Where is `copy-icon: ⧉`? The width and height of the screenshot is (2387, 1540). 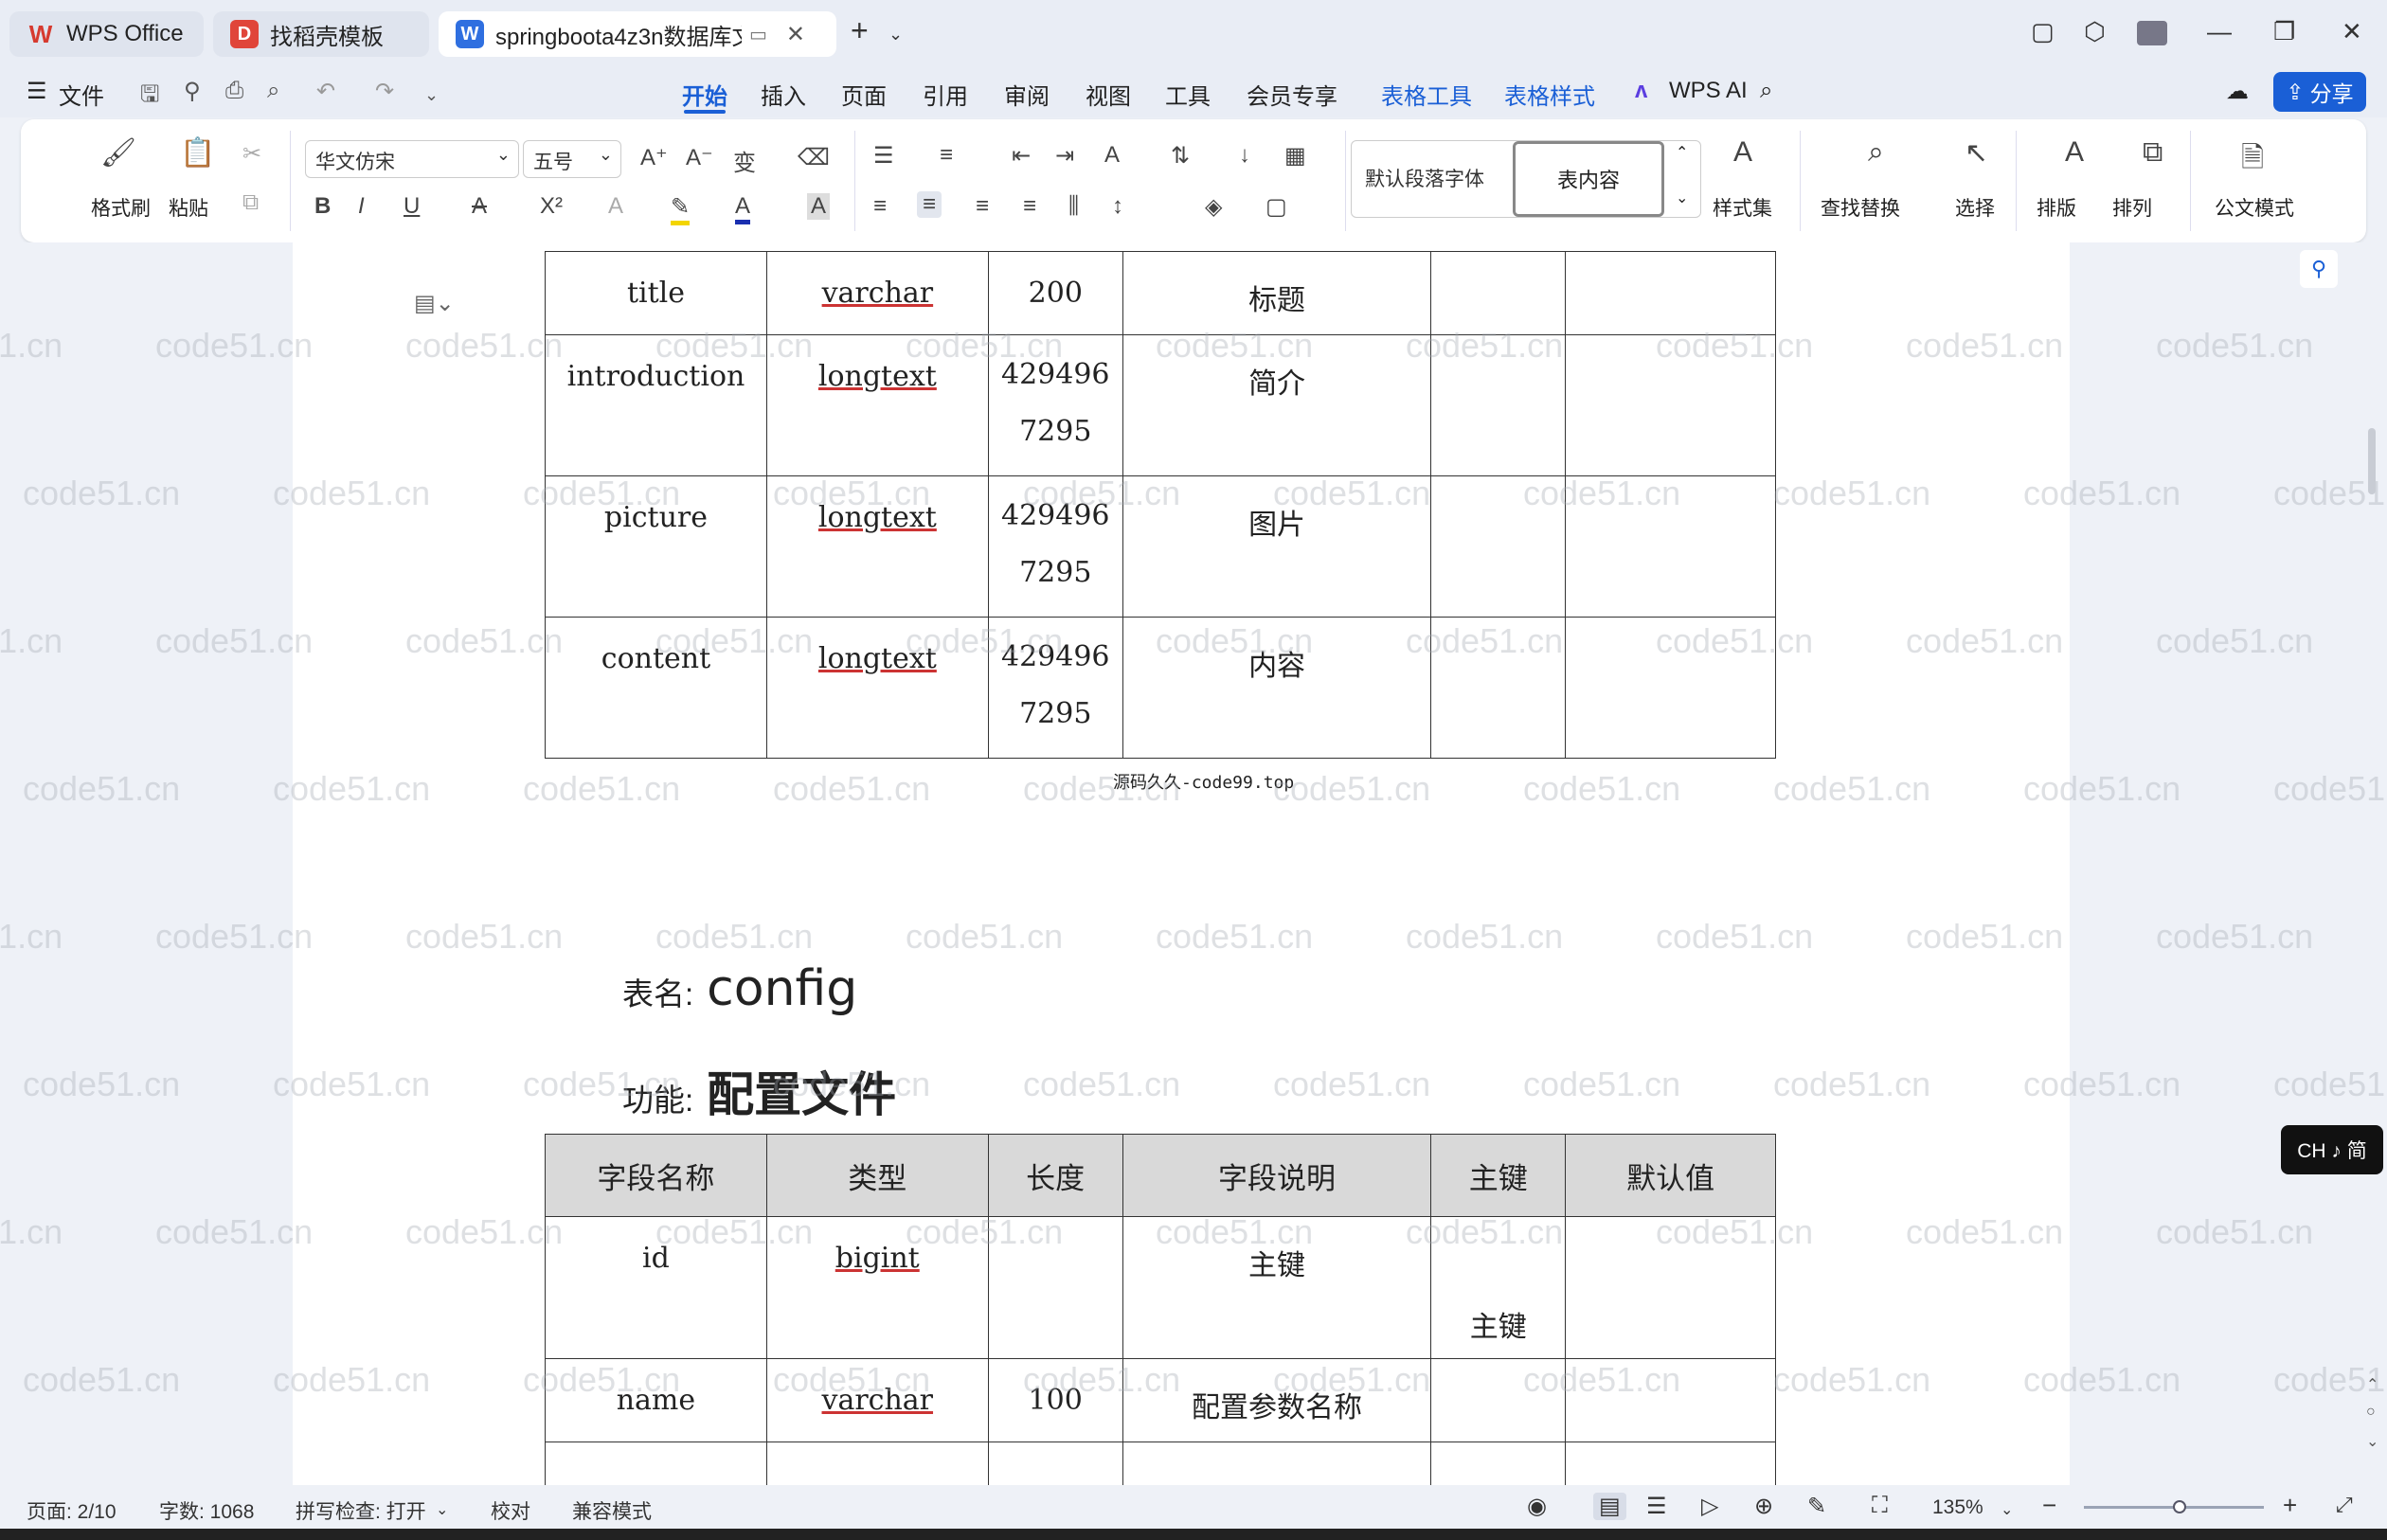 copy-icon: ⧉ is located at coordinates (250, 202).